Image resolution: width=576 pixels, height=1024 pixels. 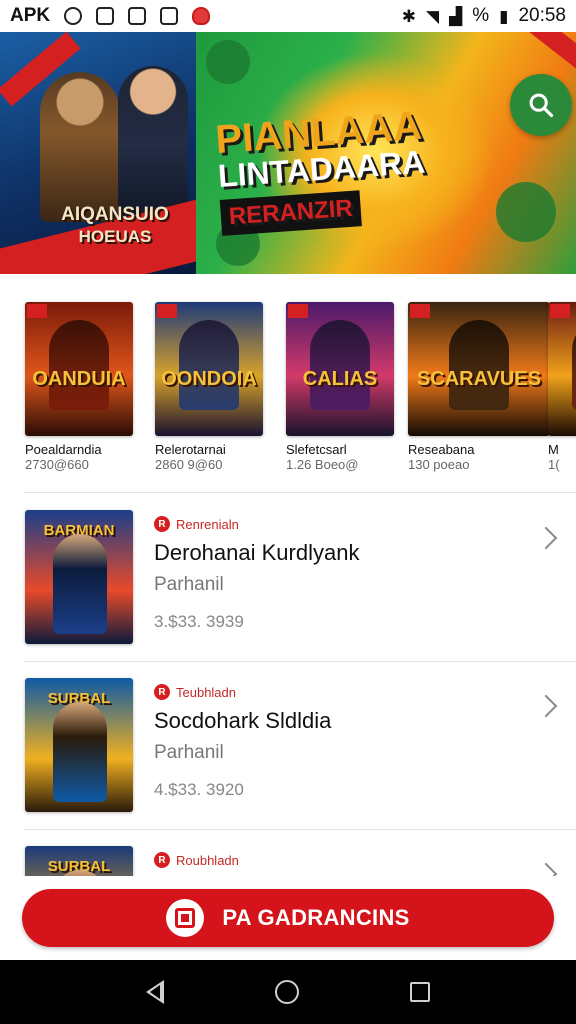 I want to click on cta-label: PA GADRANCINS, so click(x=316, y=917).